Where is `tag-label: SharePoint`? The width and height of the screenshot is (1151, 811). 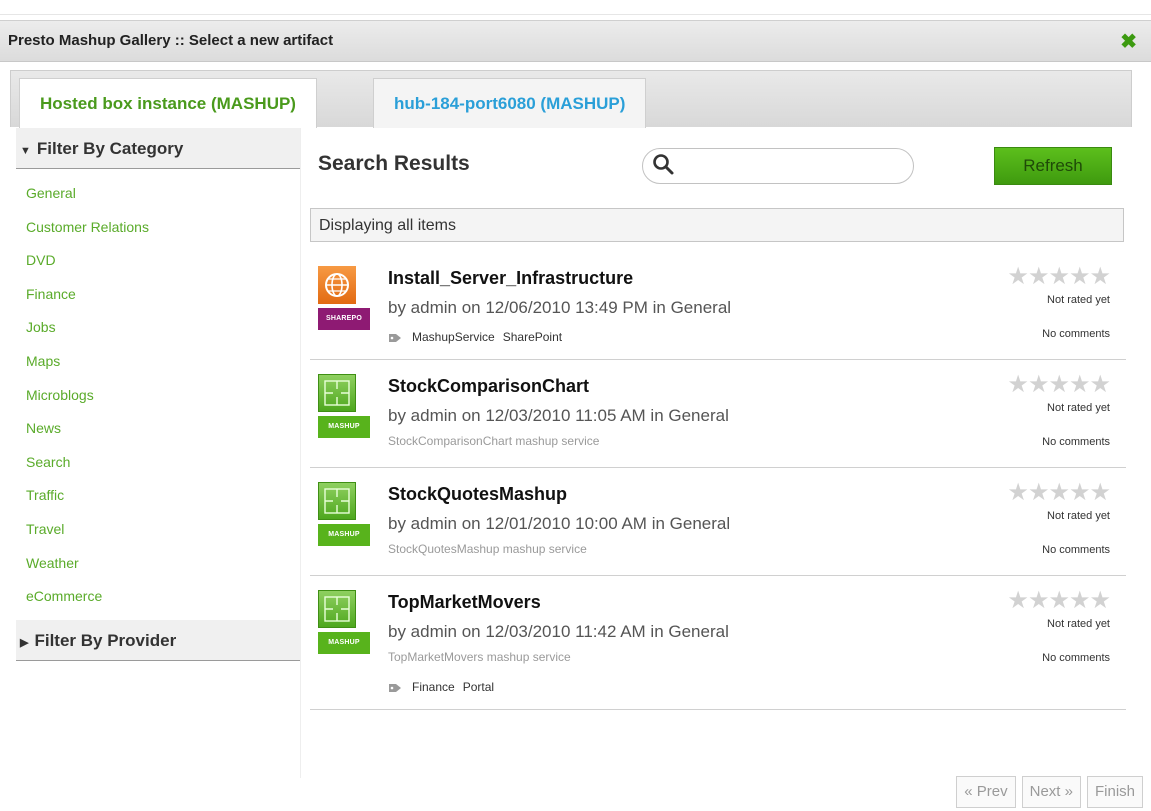 tag-label: SharePoint is located at coordinates (532, 337).